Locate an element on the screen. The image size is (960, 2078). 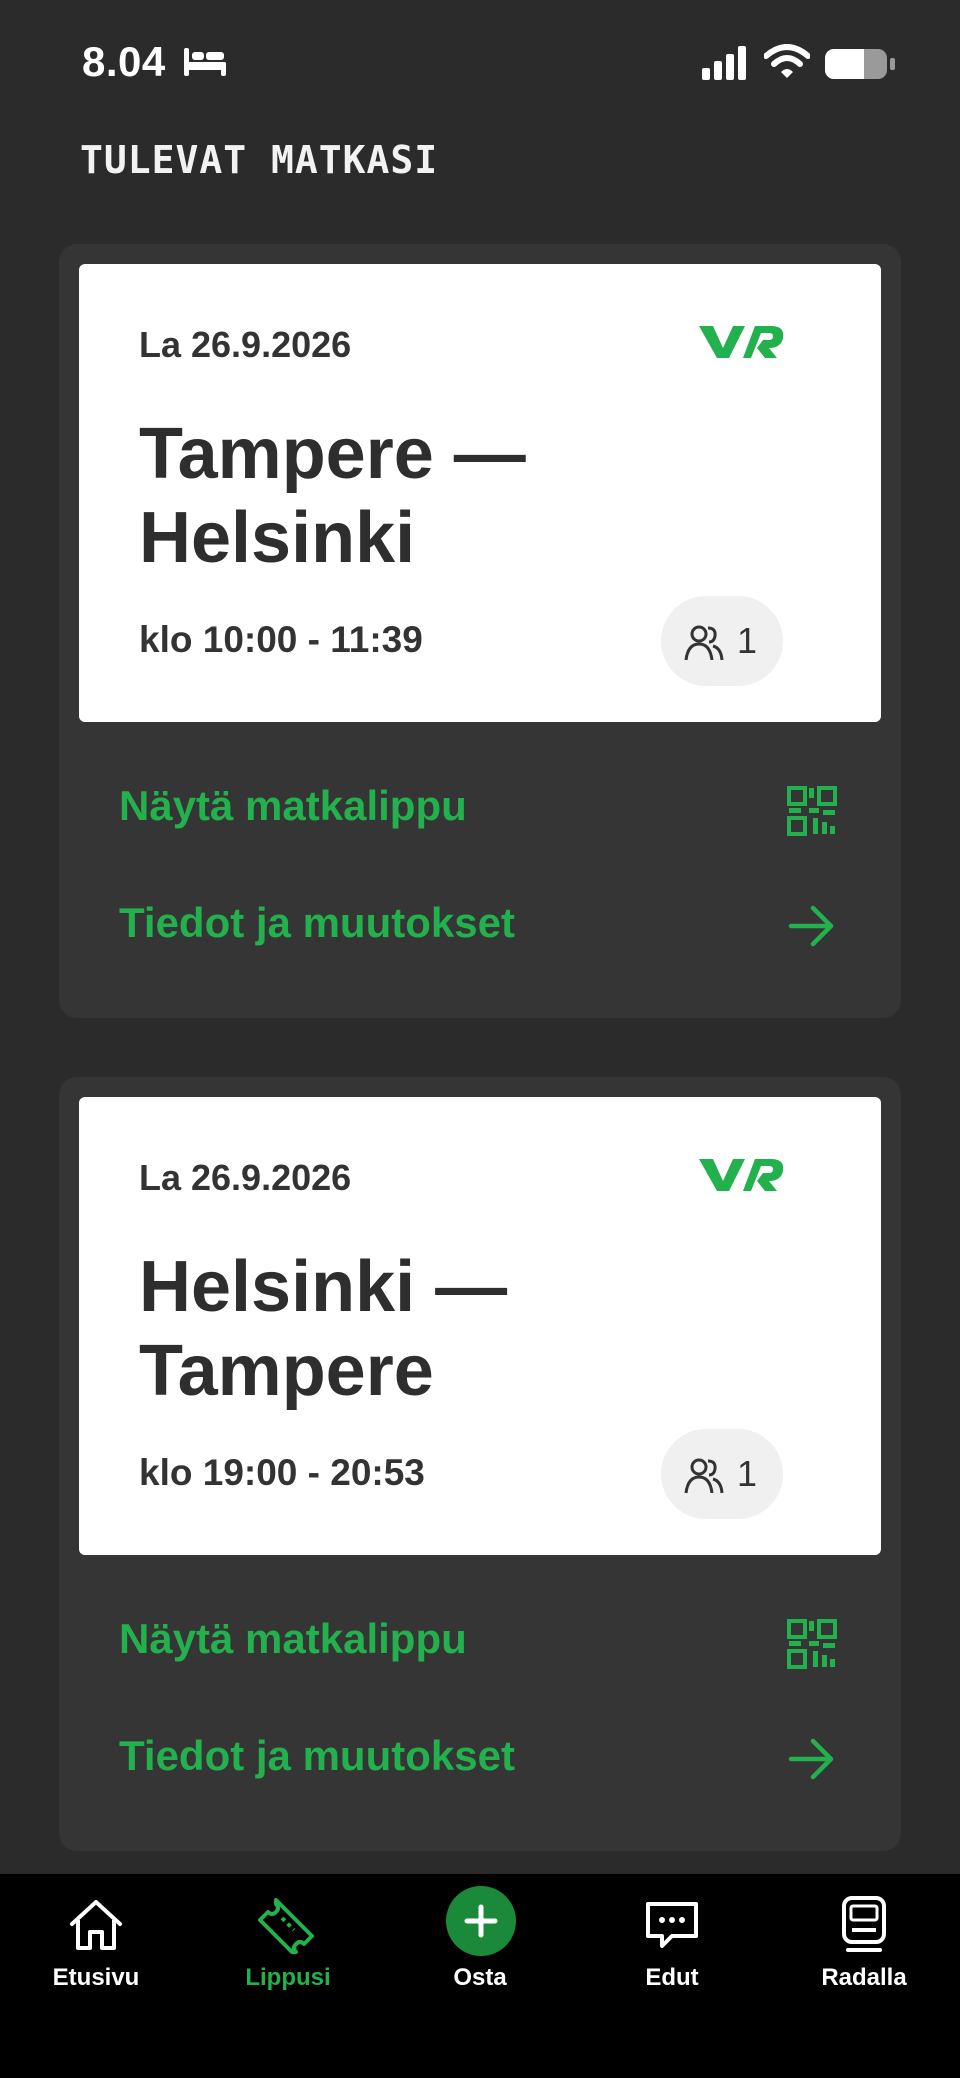
nav-item-radalla: Radalla is located at coordinates (864, 1939).